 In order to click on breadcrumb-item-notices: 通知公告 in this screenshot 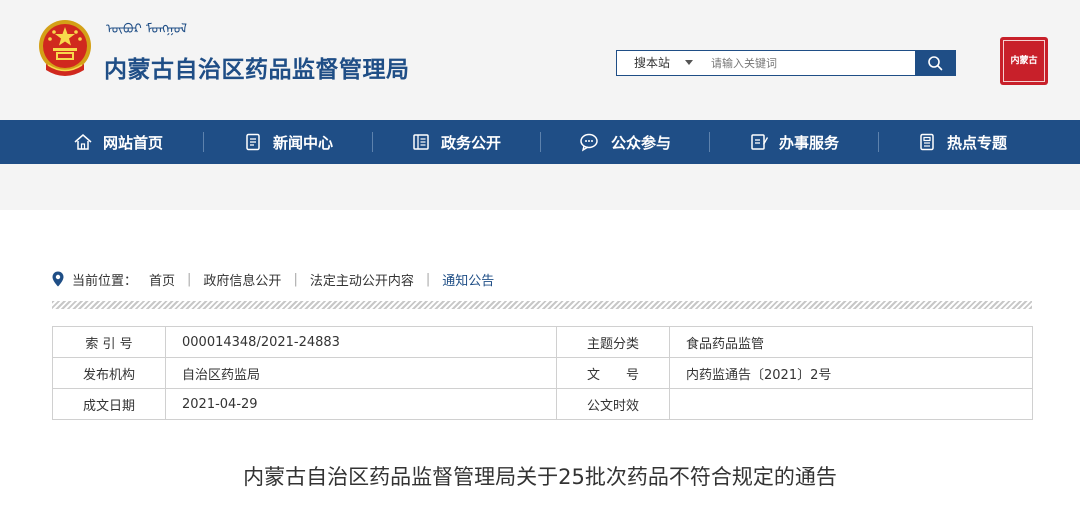, I will do `click(468, 279)`.